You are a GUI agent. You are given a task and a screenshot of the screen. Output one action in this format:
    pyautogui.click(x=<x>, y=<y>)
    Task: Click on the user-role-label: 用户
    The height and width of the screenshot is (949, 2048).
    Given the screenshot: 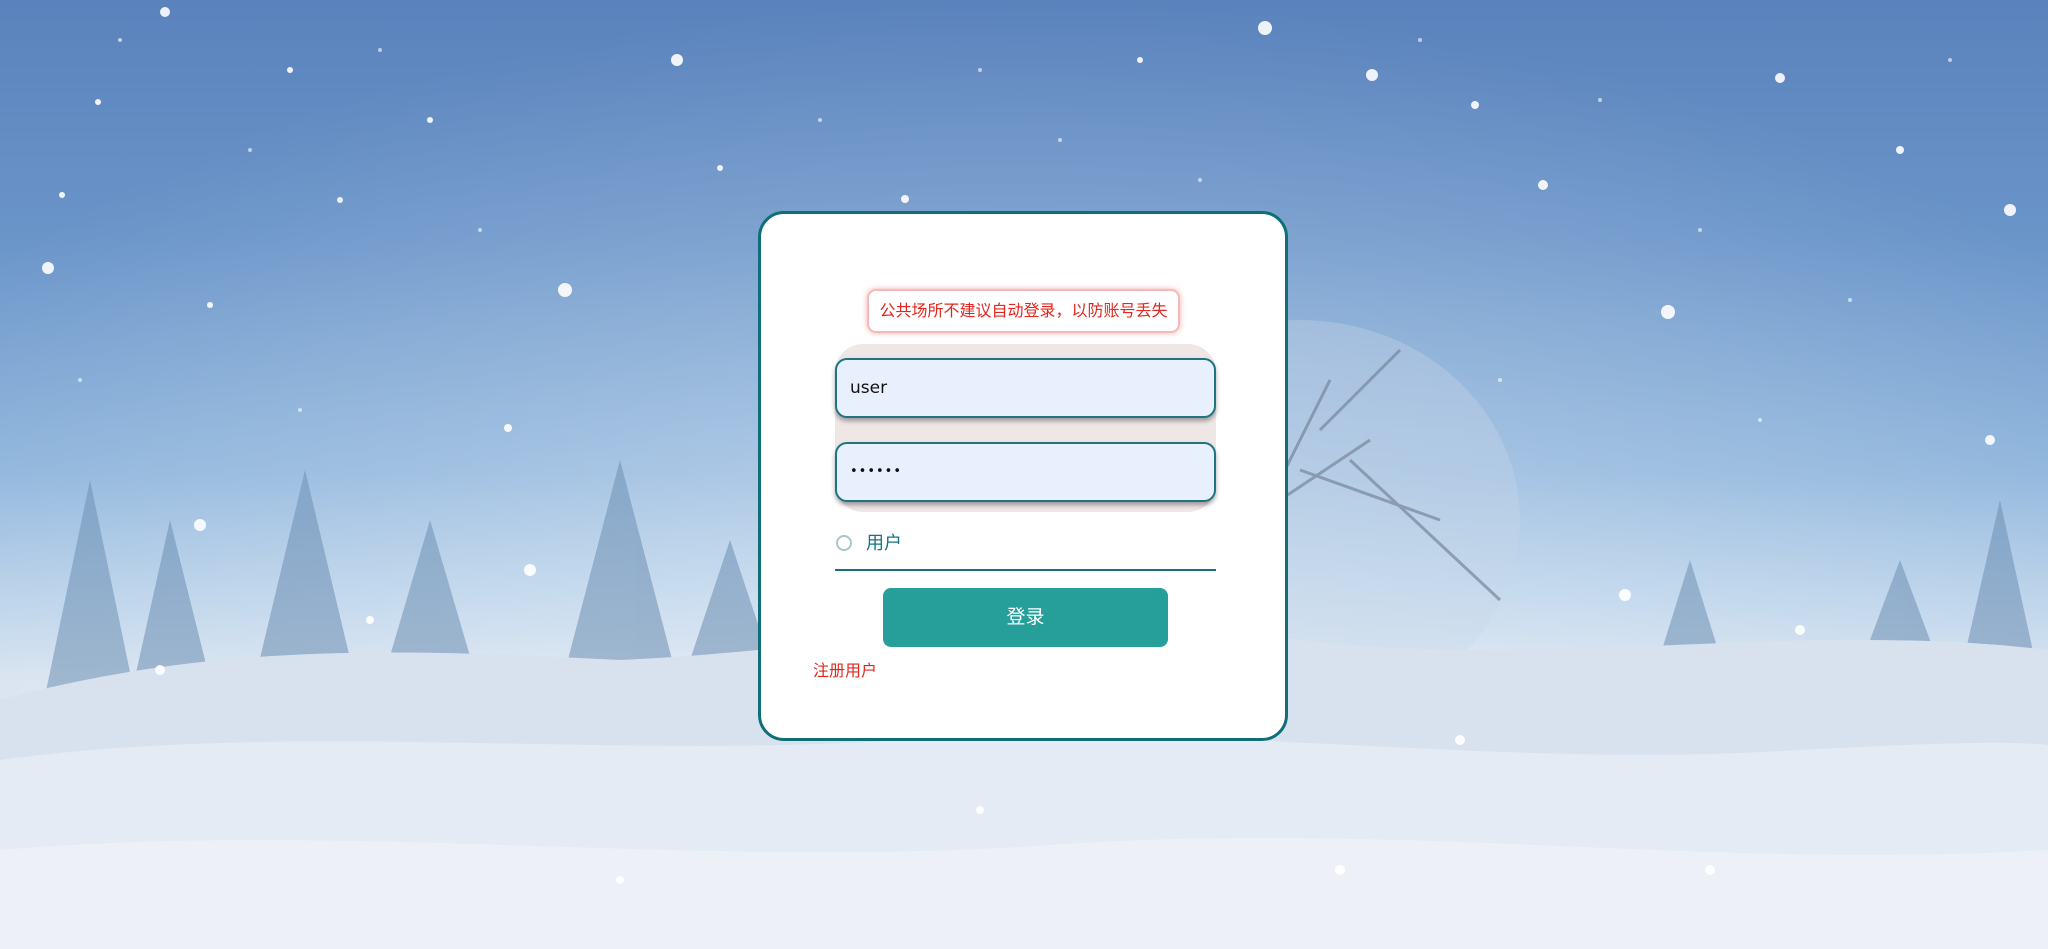 What is the action you would take?
    pyautogui.click(x=884, y=544)
    